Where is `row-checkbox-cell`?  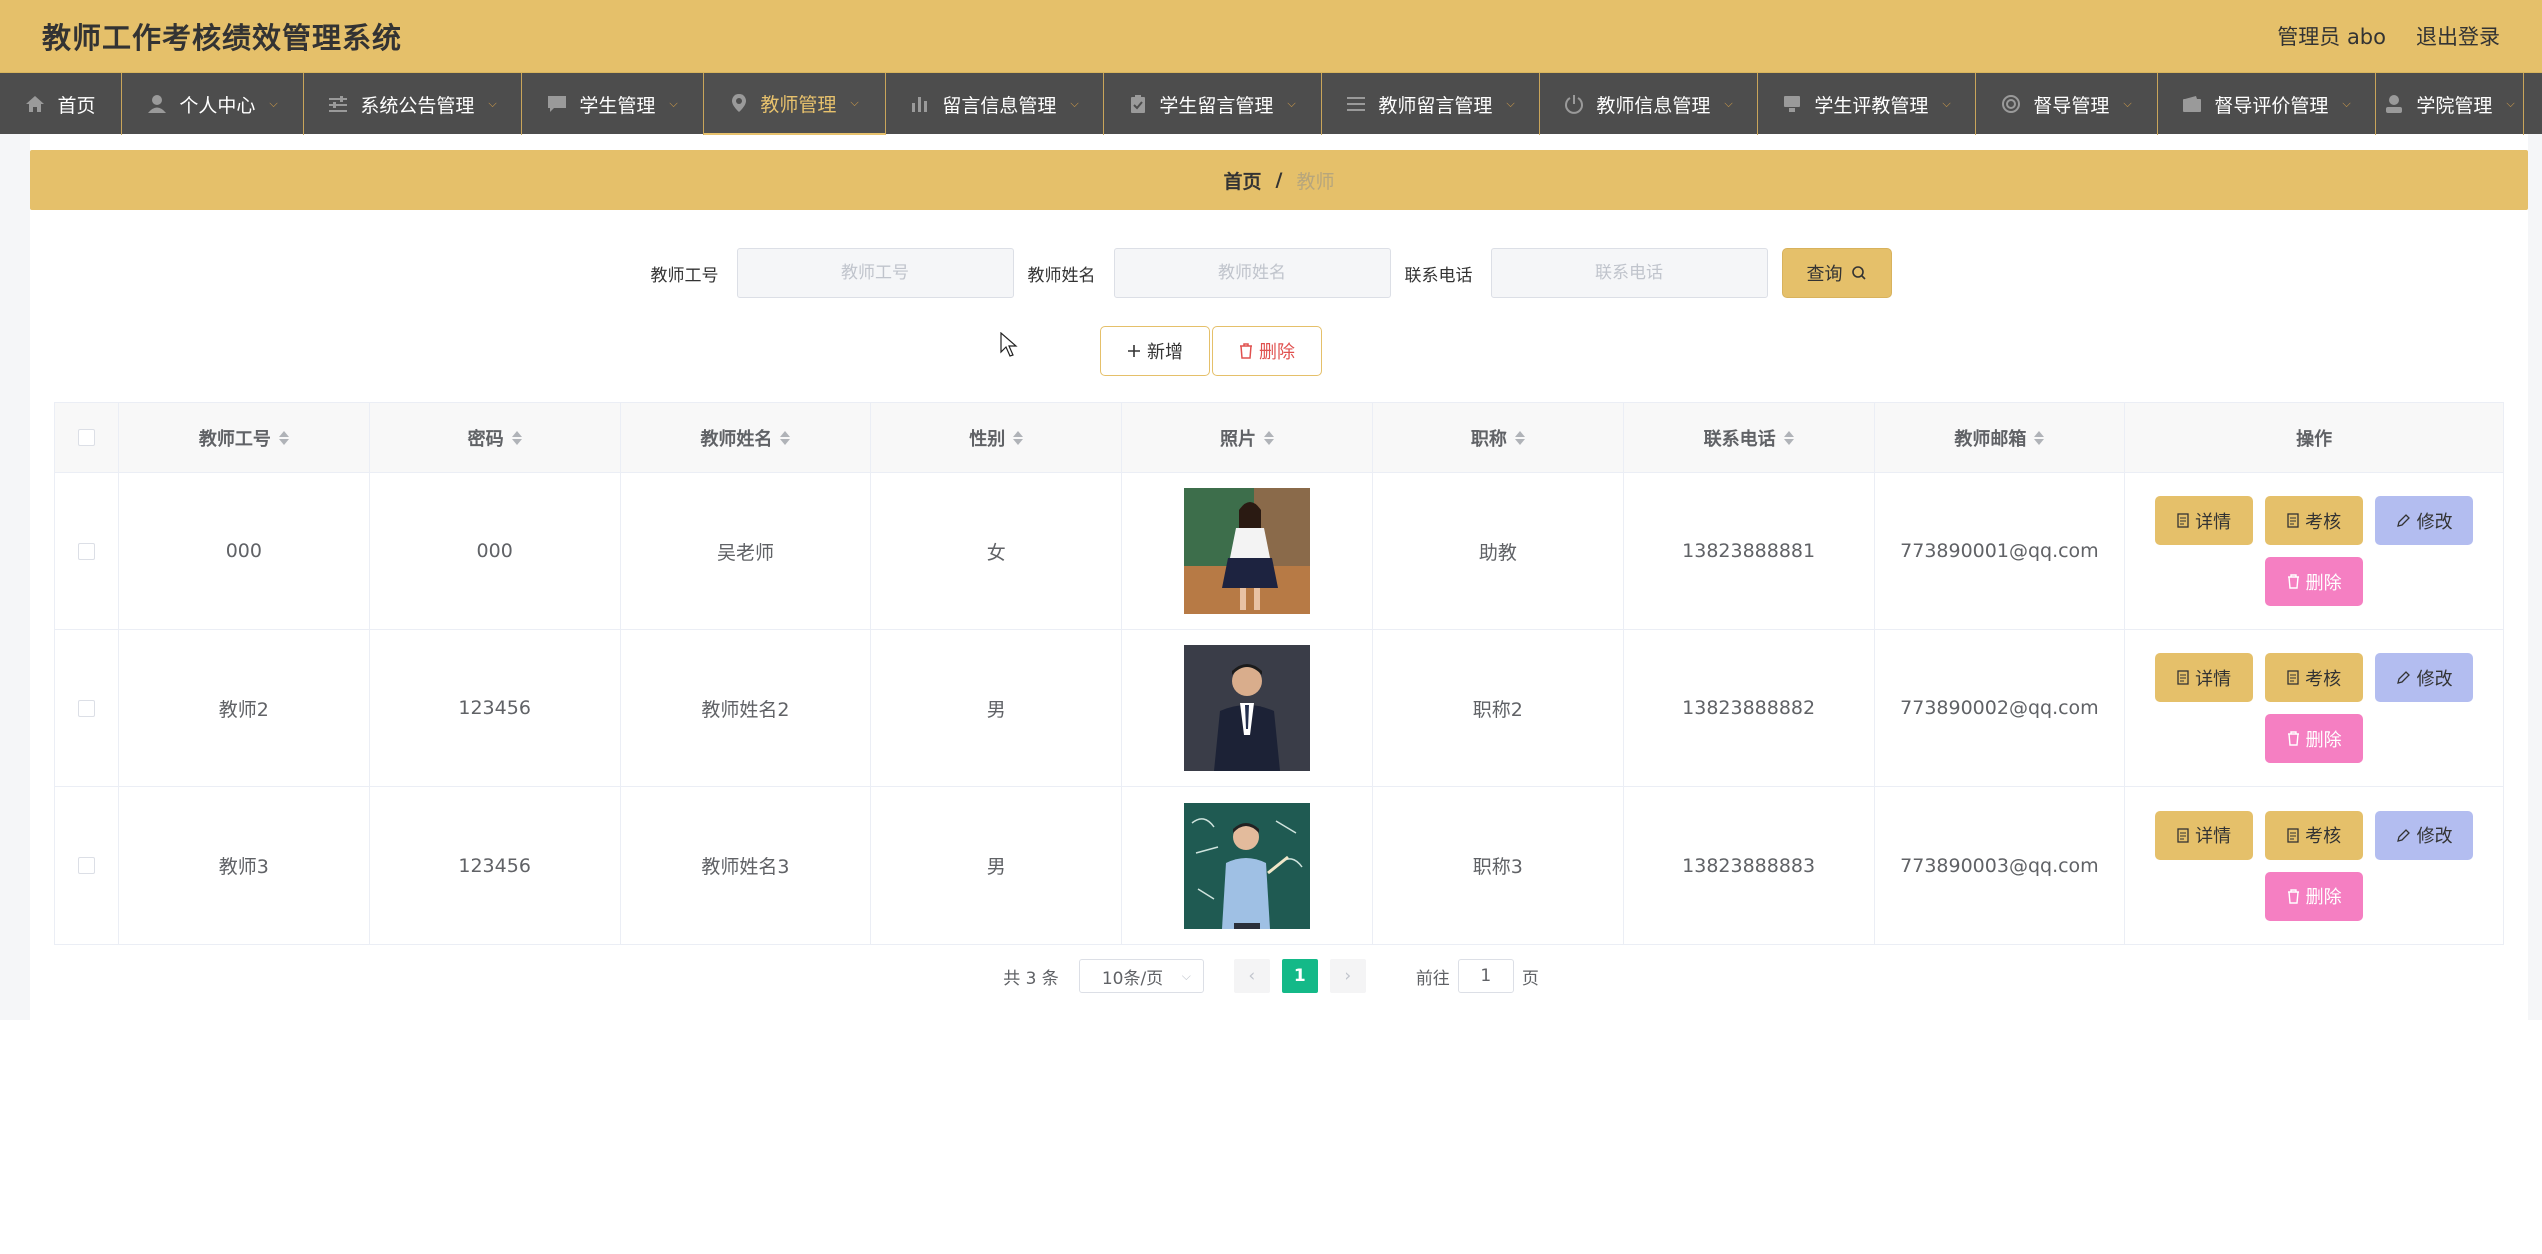 row-checkbox-cell is located at coordinates (87, 865).